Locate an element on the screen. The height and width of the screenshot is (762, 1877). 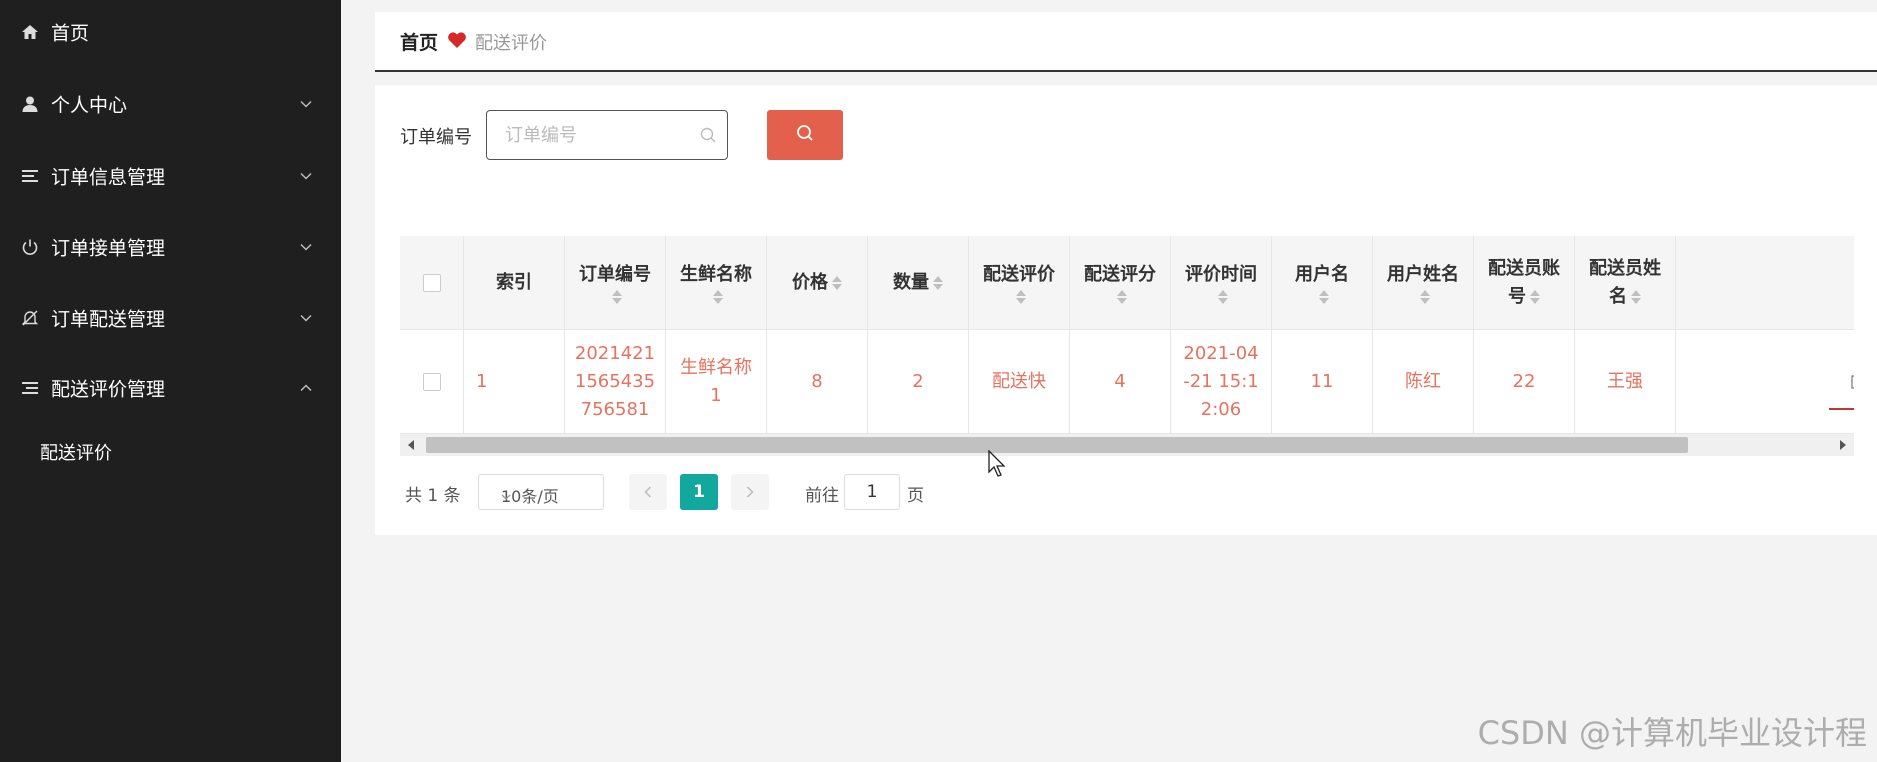
sidebar-subitem-label: 配送评价 is located at coordinates (76, 453).